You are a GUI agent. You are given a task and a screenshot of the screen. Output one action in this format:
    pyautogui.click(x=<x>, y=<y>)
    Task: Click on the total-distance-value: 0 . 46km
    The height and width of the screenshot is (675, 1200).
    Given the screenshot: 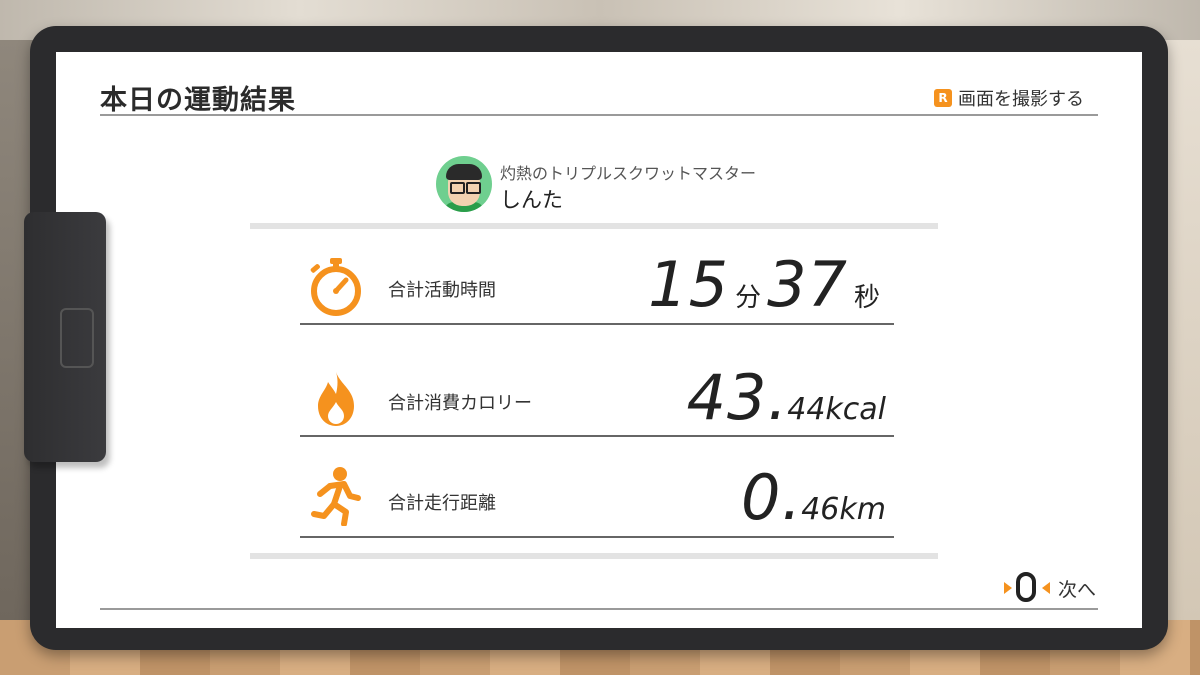 What is the action you would take?
    pyautogui.click(x=813, y=497)
    